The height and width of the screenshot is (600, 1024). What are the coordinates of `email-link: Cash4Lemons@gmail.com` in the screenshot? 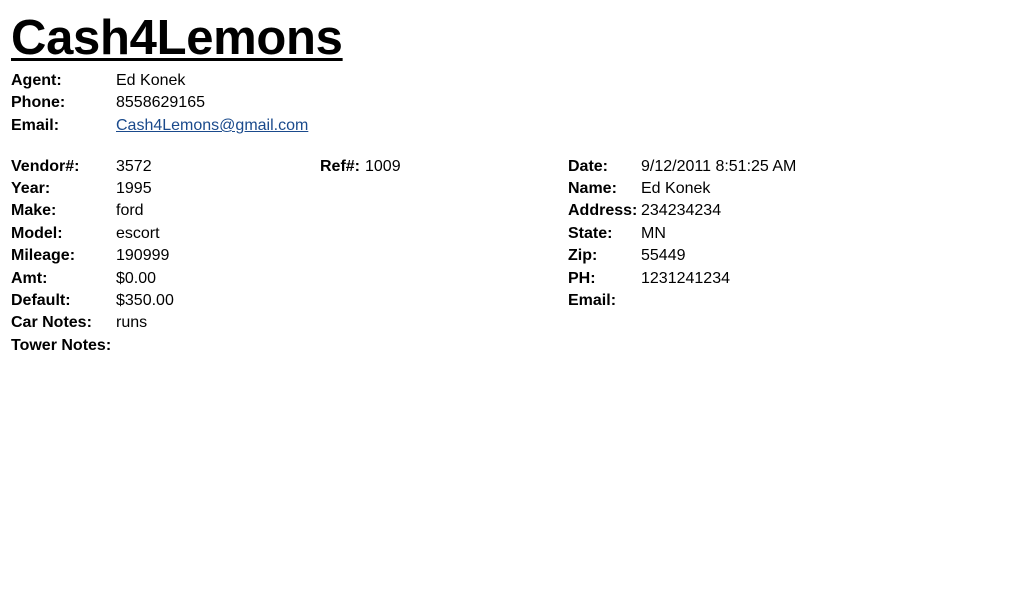 It's located at (212, 126).